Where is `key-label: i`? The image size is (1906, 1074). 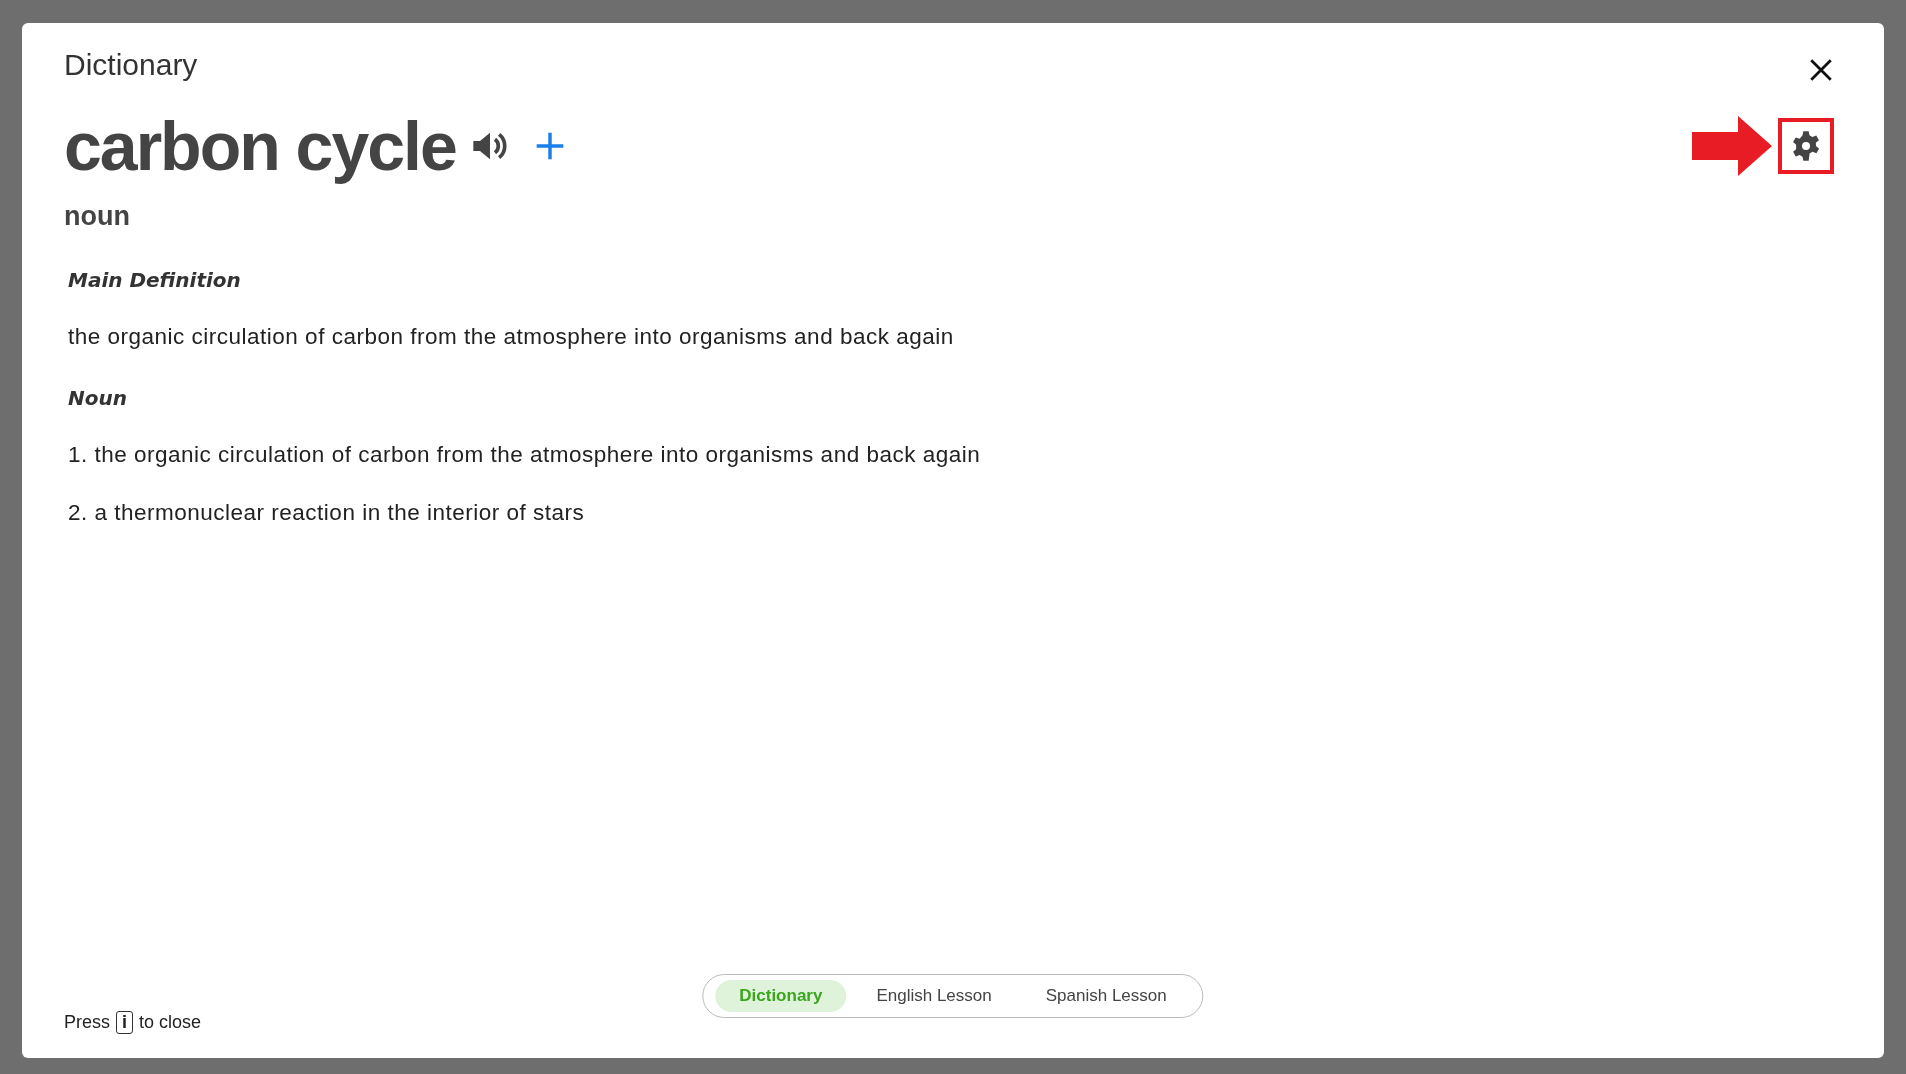
key-label: i is located at coordinates (125, 1022).